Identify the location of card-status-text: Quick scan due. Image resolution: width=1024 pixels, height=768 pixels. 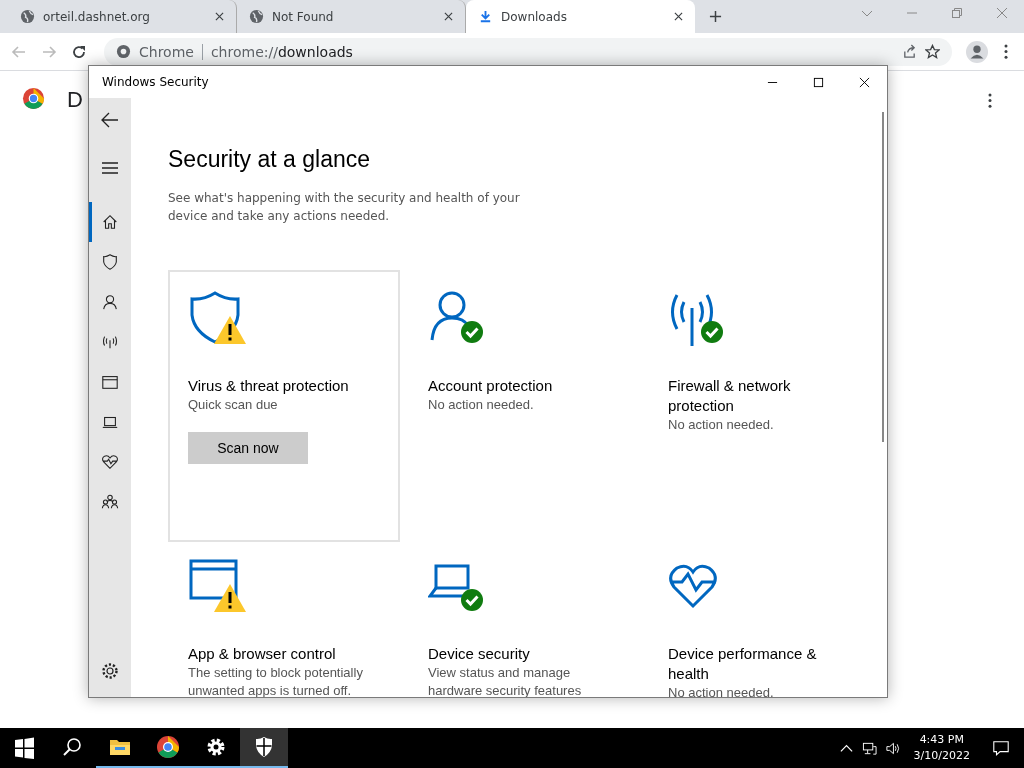
(233, 405).